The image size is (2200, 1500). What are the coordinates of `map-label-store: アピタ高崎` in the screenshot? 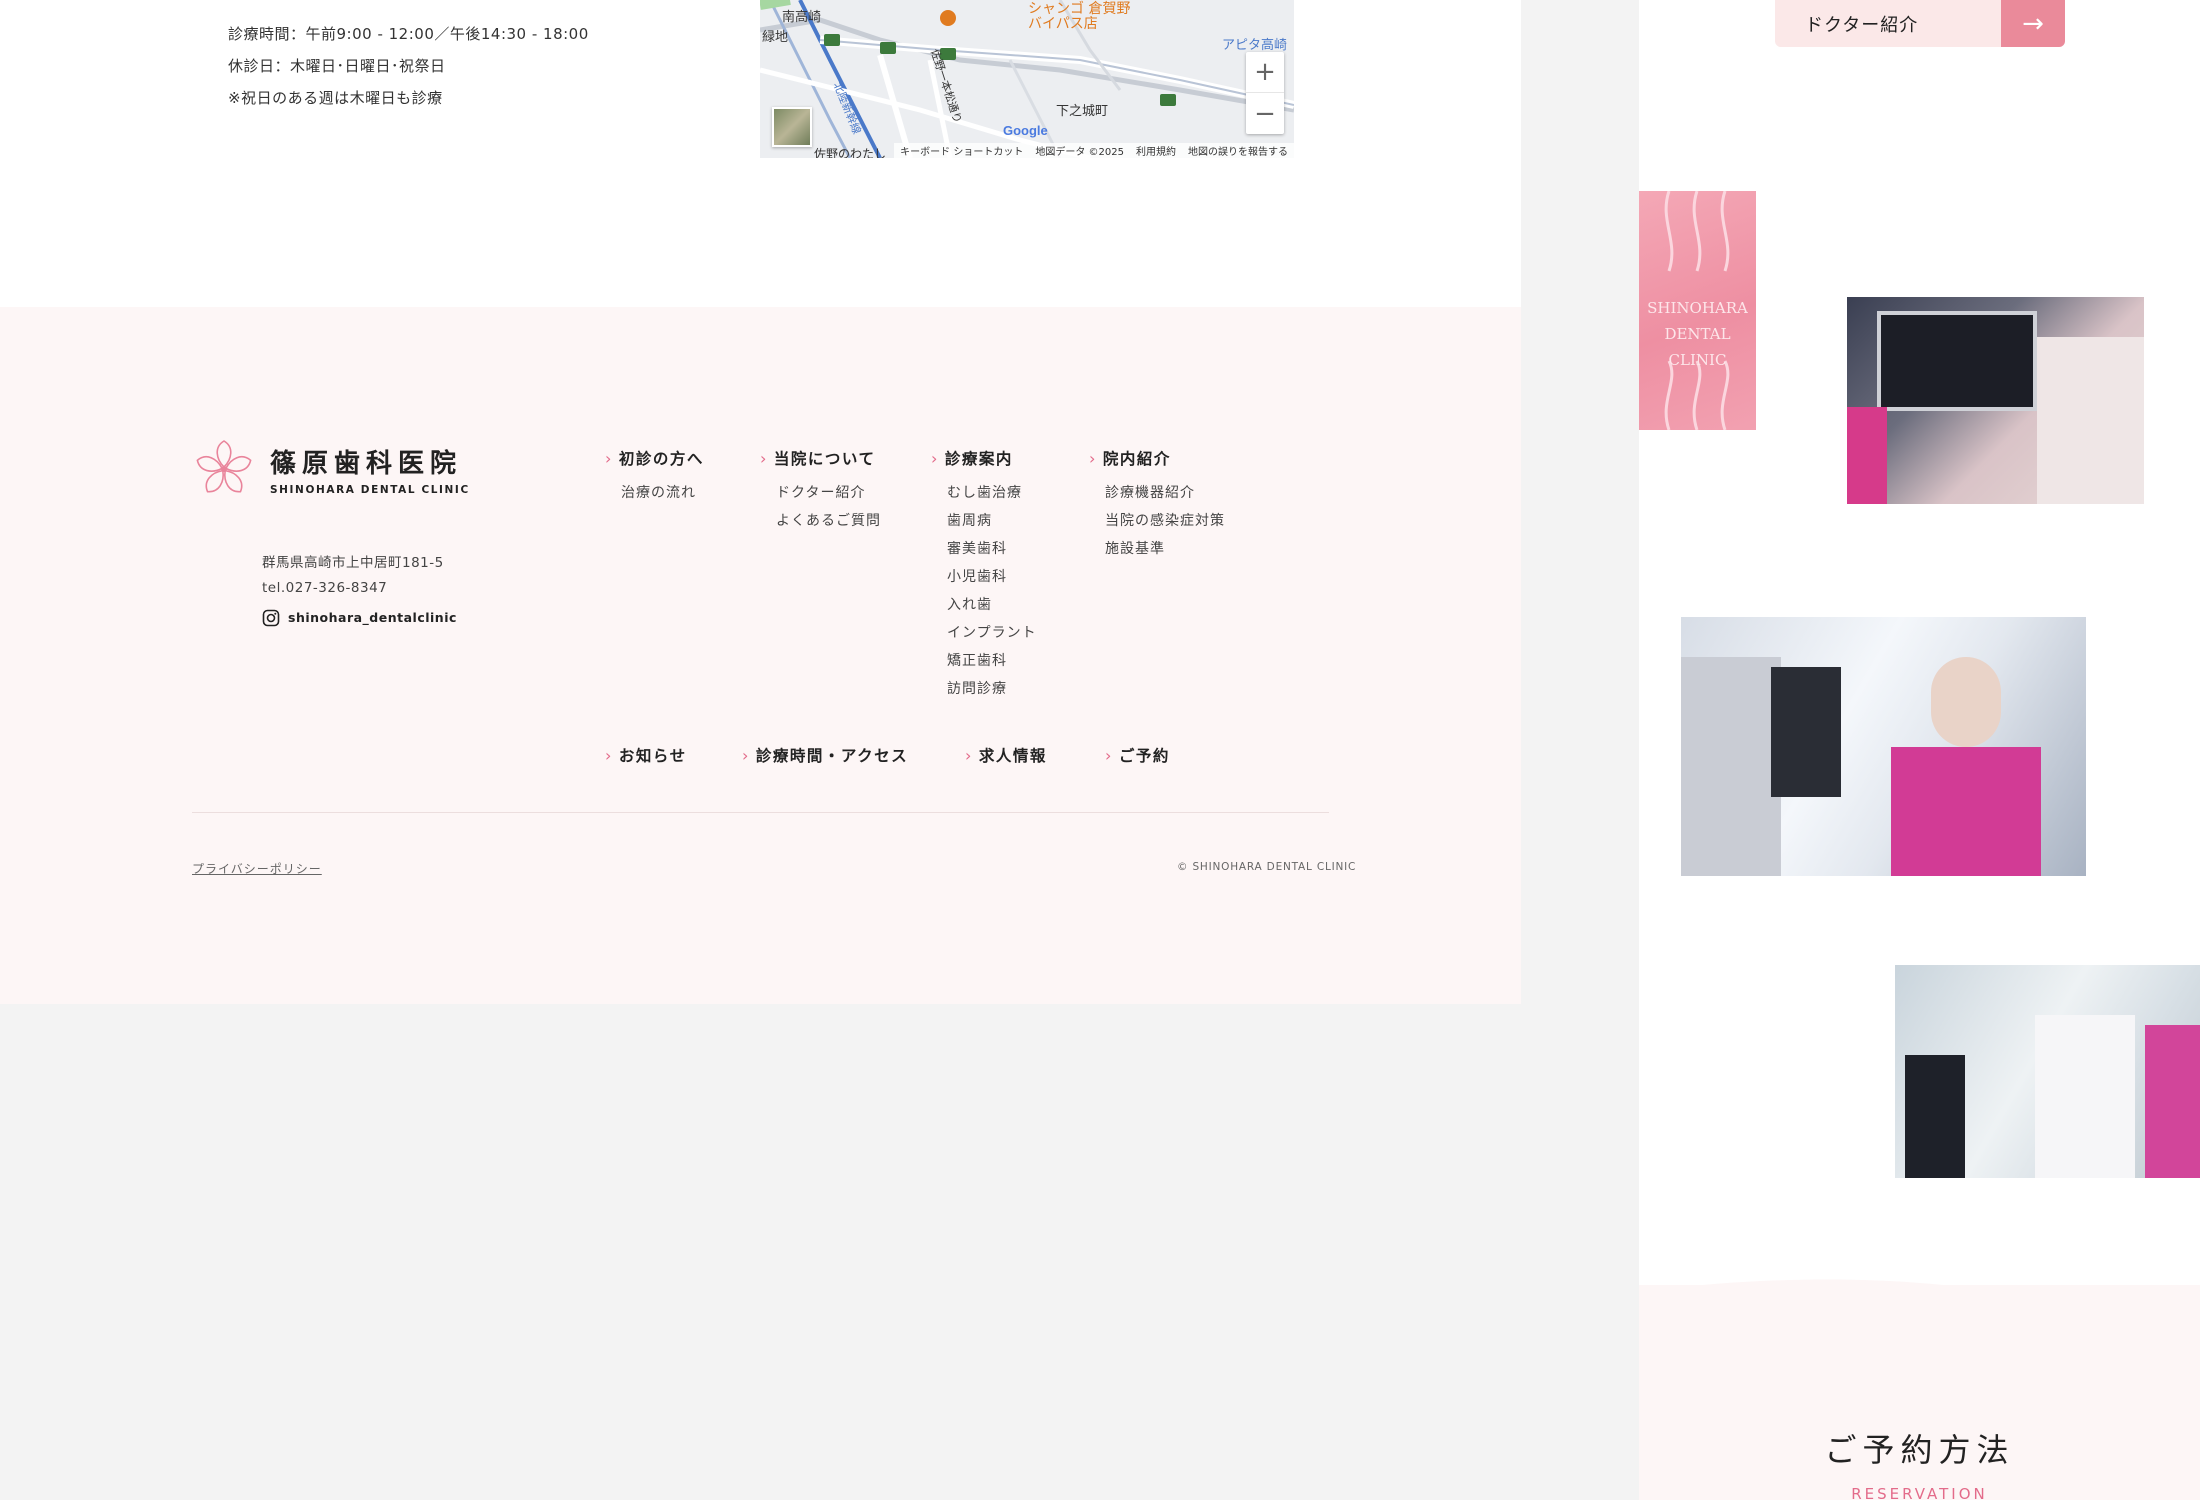 It's located at (1255, 45).